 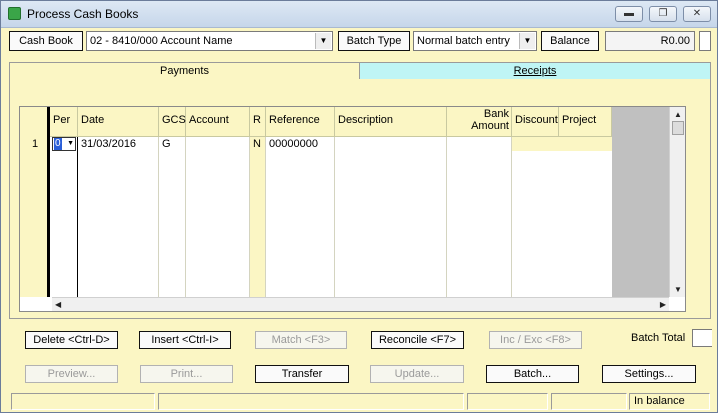 What do you see at coordinates (118, 217) in the screenshot?
I see `column-date` at bounding box center [118, 217].